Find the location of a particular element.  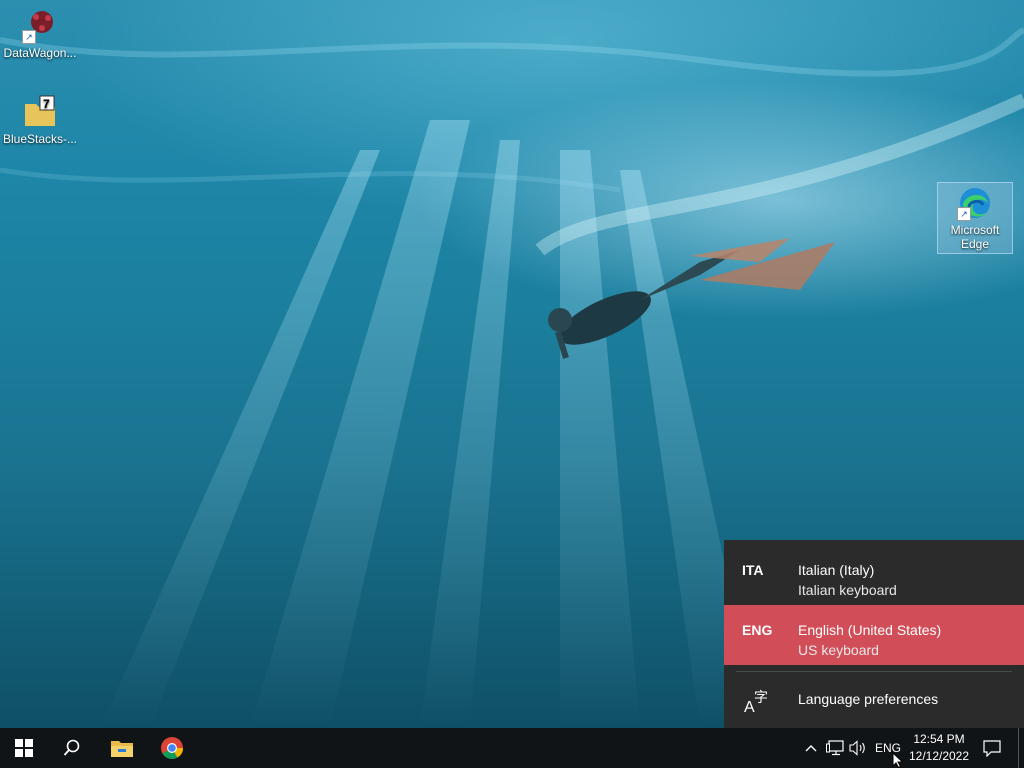

search-icon is located at coordinates (71, 747).